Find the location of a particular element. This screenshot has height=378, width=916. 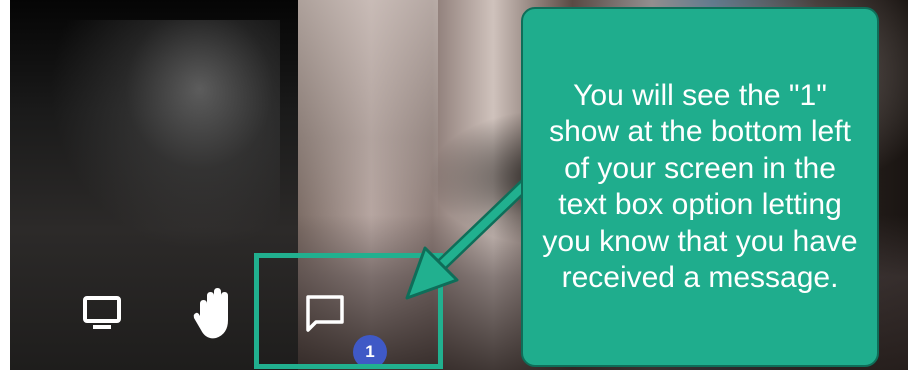

monitor-icon is located at coordinates (102, 316).